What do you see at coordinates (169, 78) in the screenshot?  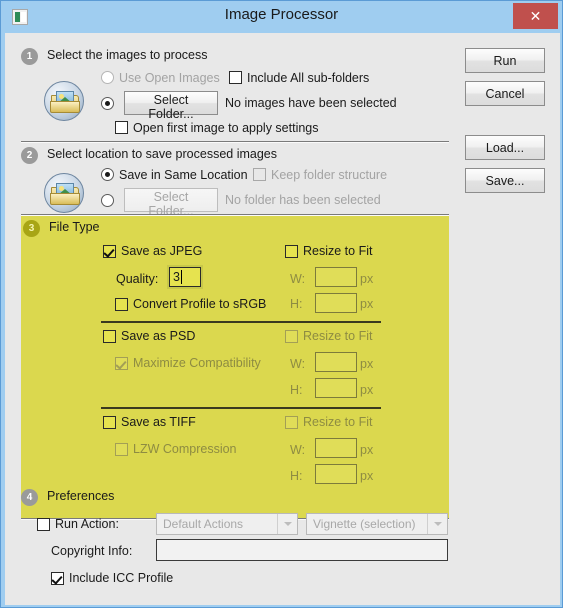 I see `use-open-images-label: Use Open Images` at bounding box center [169, 78].